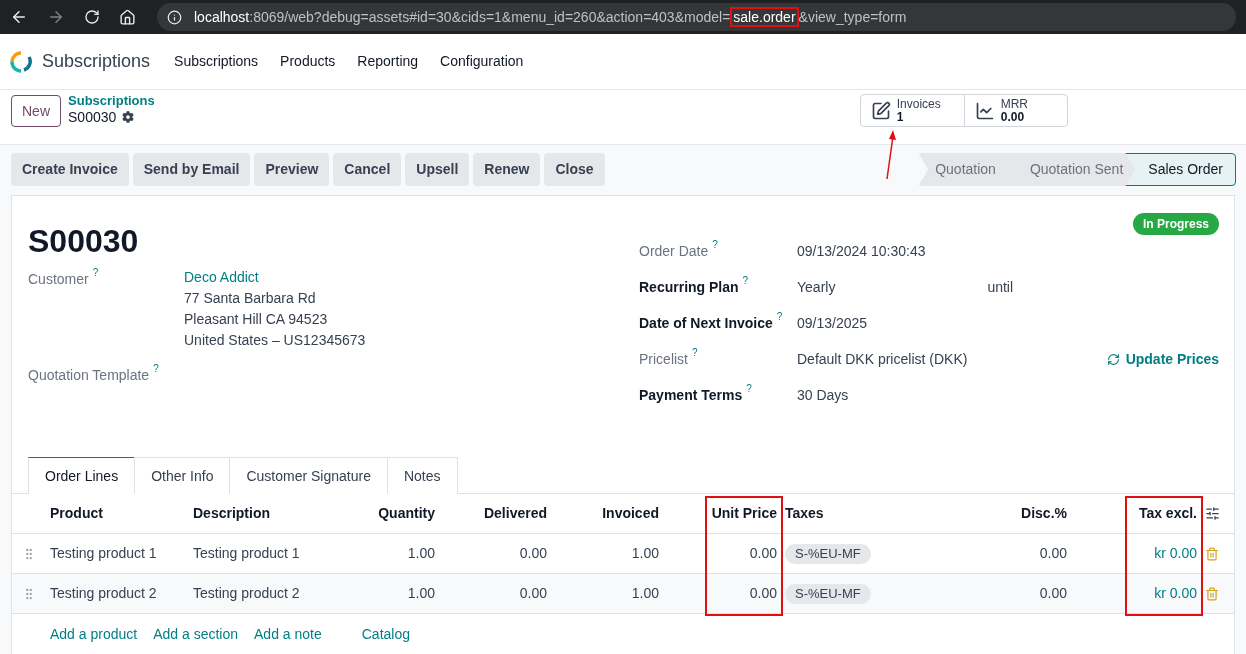 This screenshot has height=654, width=1246. Describe the element at coordinates (726, 513) in the screenshot. I see `column-header: Unit Price` at that location.